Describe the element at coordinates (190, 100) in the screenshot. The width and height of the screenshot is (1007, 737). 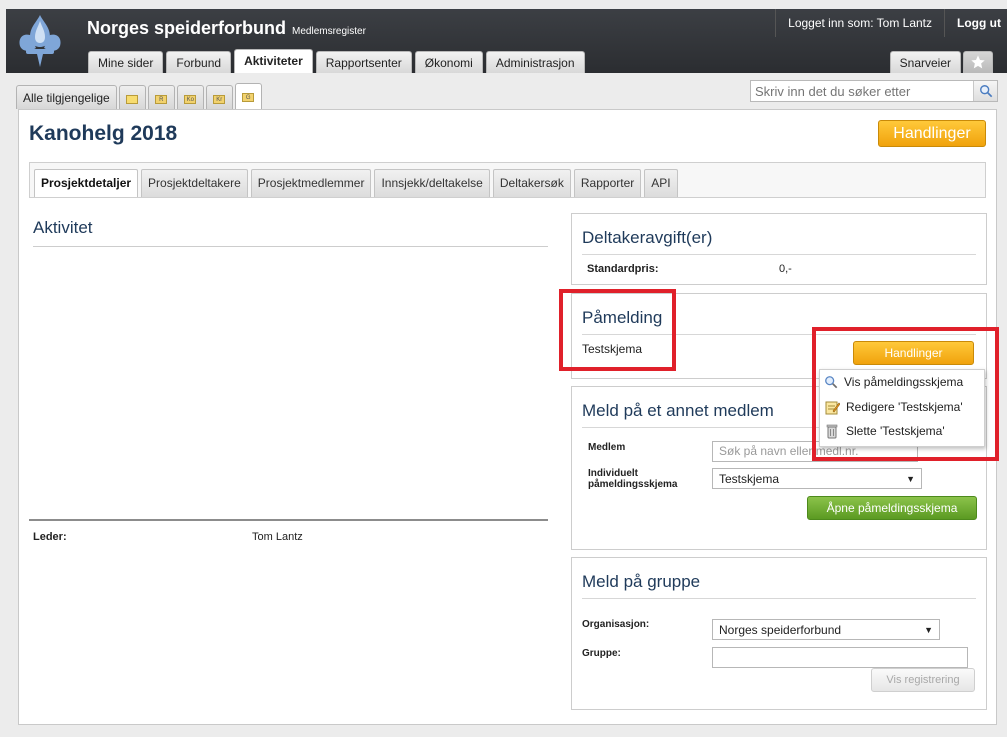
I see `ko-badge-icon: Ko` at that location.